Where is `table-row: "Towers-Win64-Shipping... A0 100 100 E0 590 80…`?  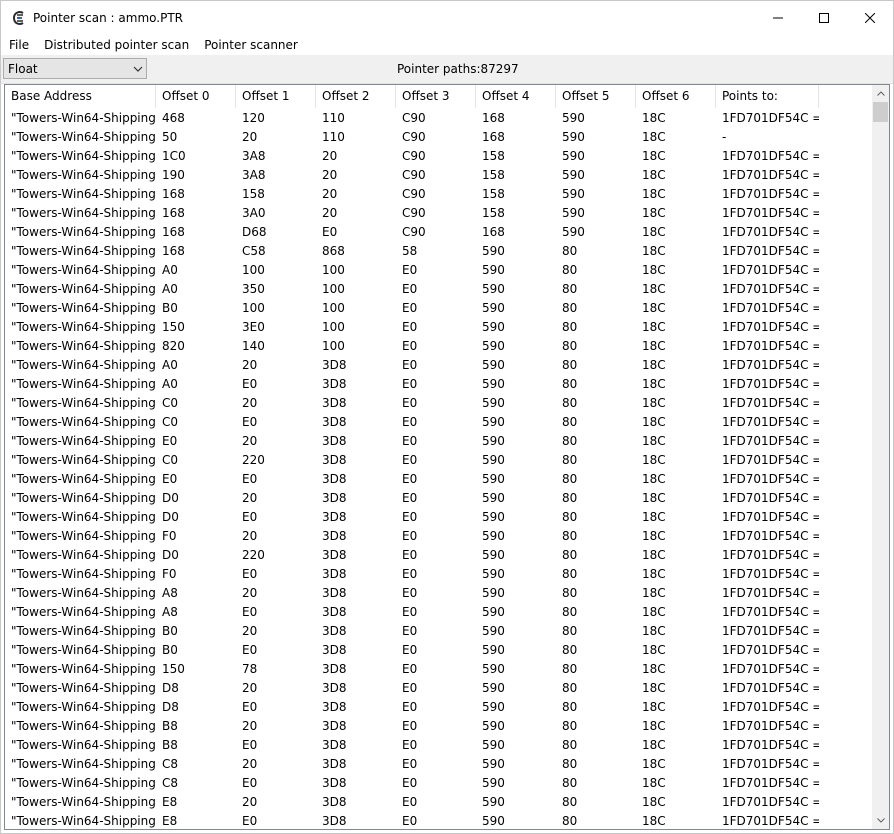 table-row: "Towers-Win64-Shipping... A0 100 100 E0 590 80… is located at coordinates (412, 270).